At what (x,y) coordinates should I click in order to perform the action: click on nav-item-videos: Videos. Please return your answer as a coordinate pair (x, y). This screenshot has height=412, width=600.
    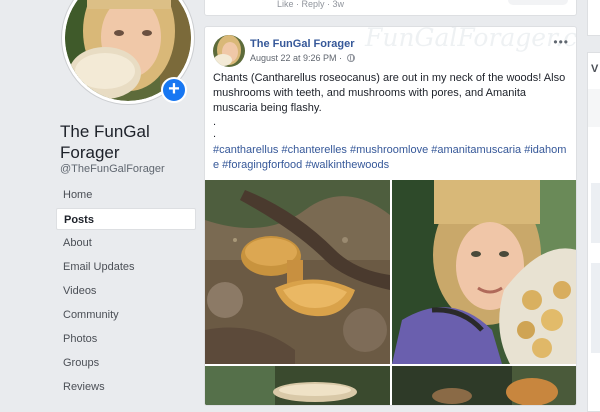
    Looking at the image, I should click on (126, 291).